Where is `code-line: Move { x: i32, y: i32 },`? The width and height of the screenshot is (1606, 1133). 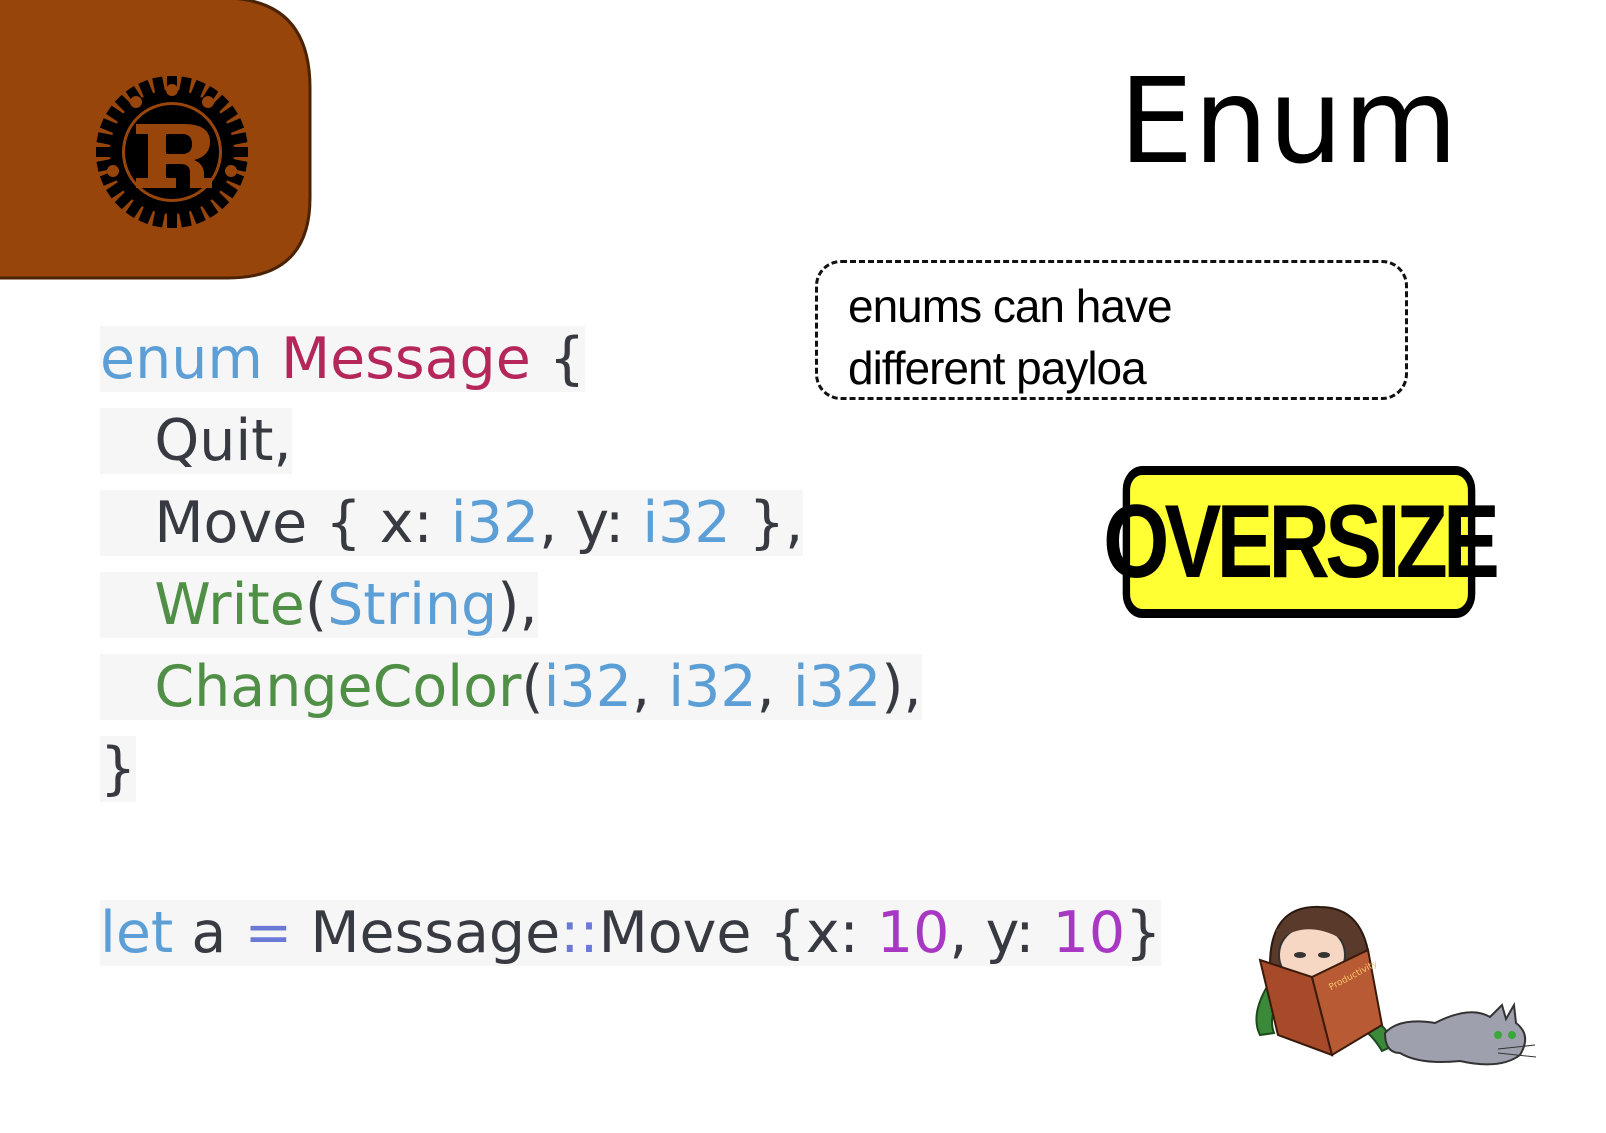
code-line: Move { x: i32, y: i32 }, is located at coordinates (630, 523).